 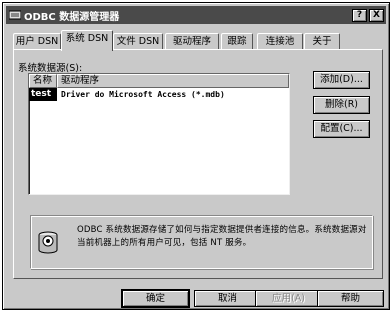 I want to click on odbc-datasource-icon, so click(x=48, y=243).